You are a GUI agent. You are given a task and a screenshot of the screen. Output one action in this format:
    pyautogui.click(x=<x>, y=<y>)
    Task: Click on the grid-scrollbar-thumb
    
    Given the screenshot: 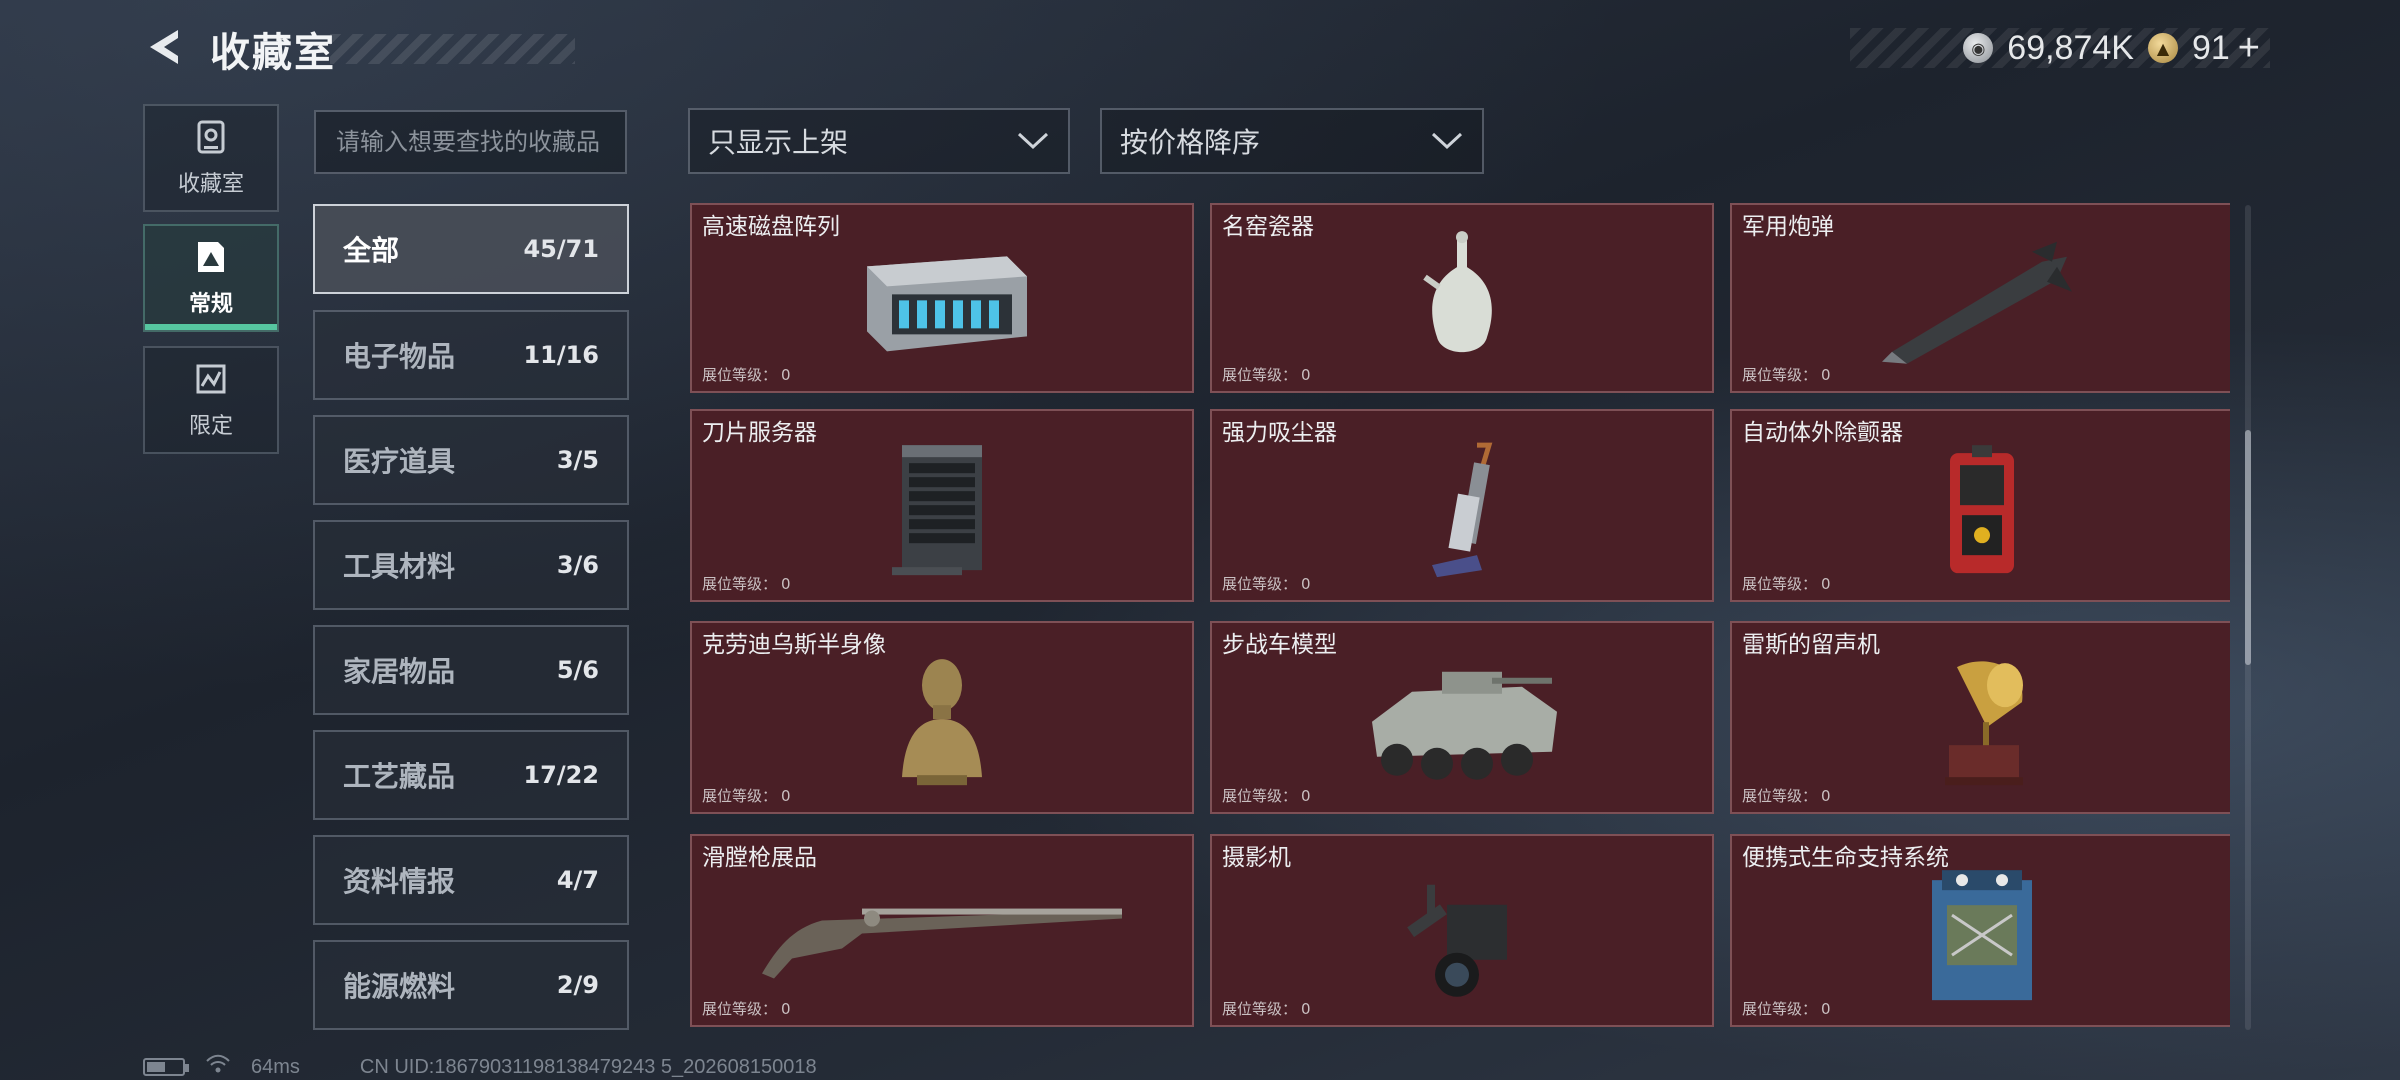 What is the action you would take?
    pyautogui.click(x=2248, y=547)
    